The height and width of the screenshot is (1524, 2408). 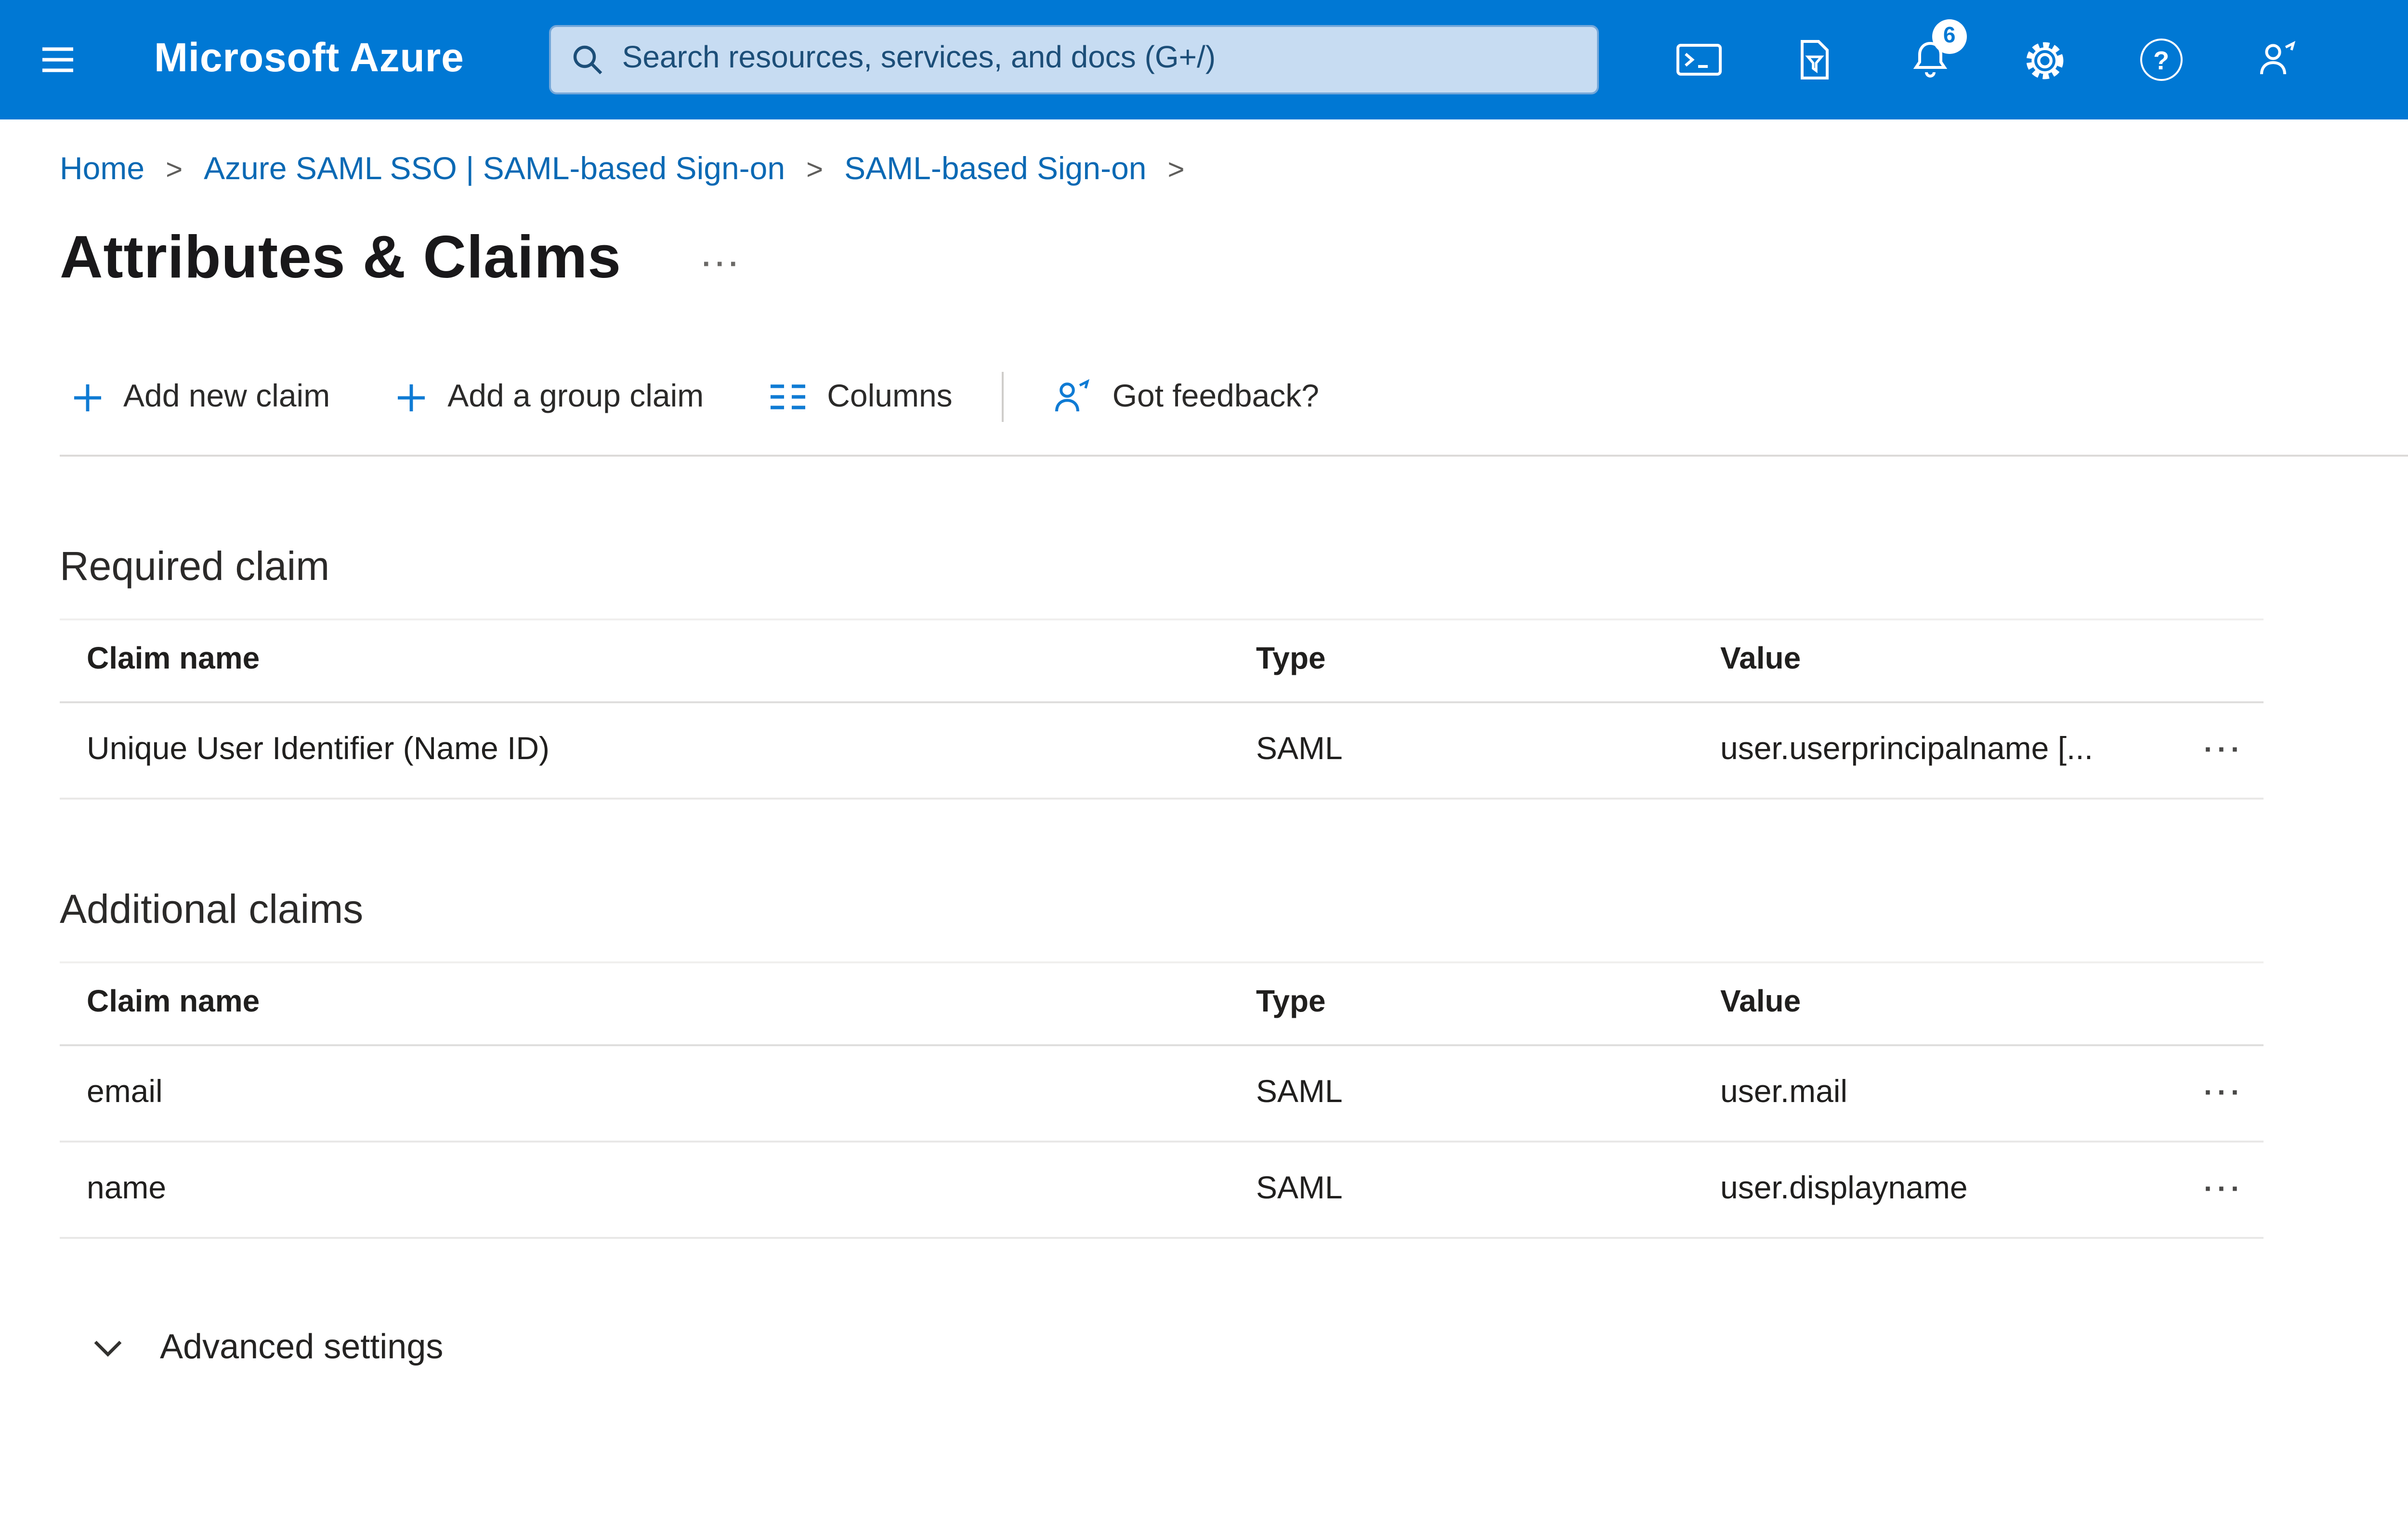 I want to click on columns-button: Columns, so click(x=861, y=397).